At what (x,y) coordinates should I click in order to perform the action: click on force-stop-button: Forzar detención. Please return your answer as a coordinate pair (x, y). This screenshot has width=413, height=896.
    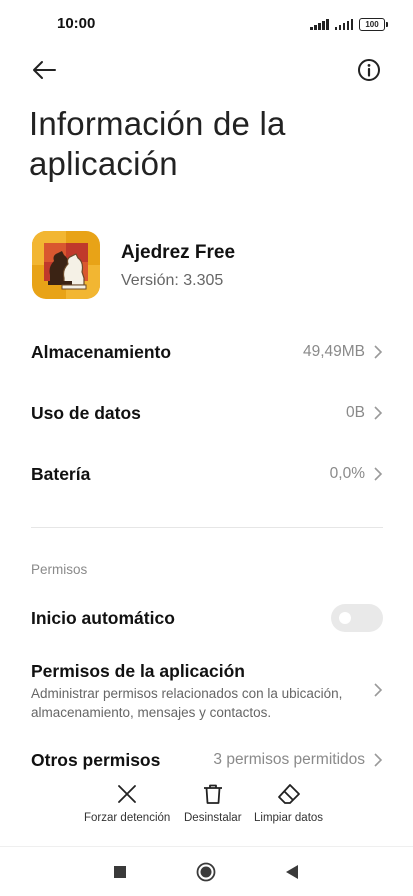
    Looking at the image, I should click on (127, 804).